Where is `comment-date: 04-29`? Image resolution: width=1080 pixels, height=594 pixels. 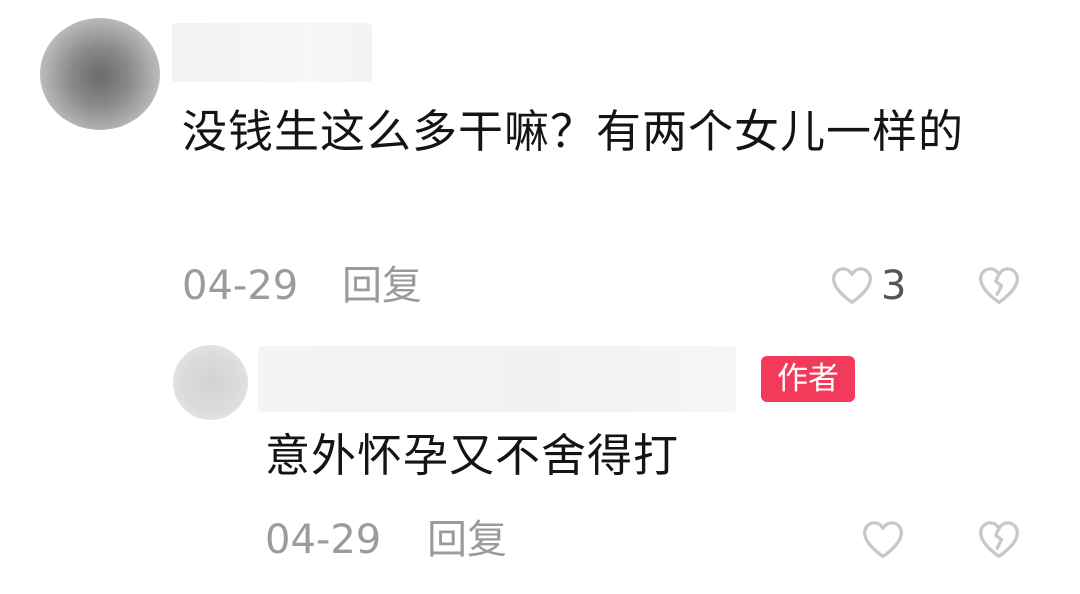
comment-date: 04-29 is located at coordinates (240, 286).